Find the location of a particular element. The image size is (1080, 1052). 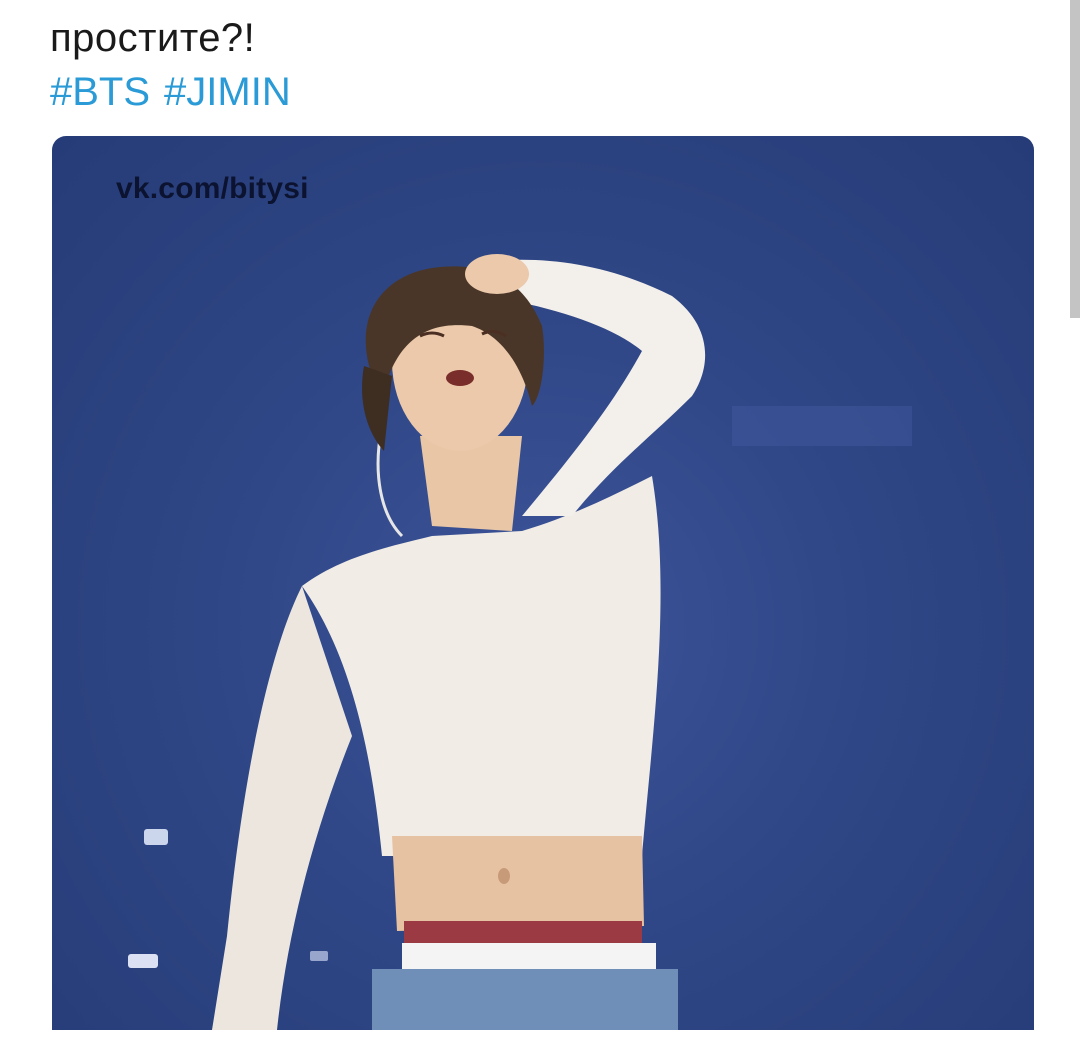

left-sleeve is located at coordinates (282, 808).